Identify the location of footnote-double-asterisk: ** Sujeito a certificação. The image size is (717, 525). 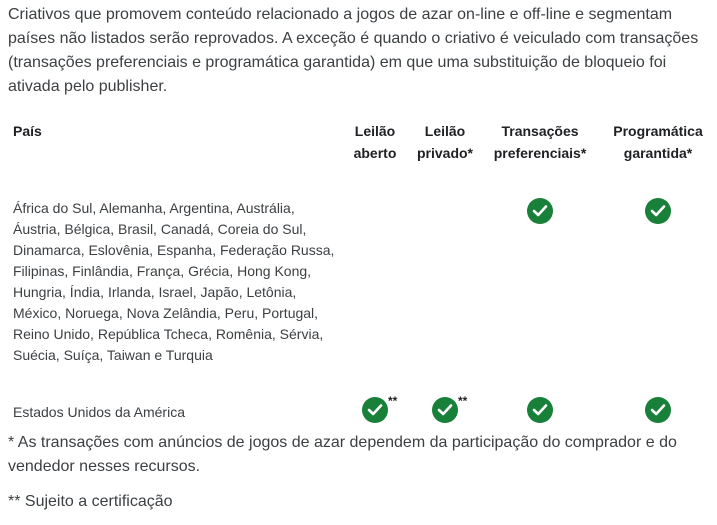
(90, 501).